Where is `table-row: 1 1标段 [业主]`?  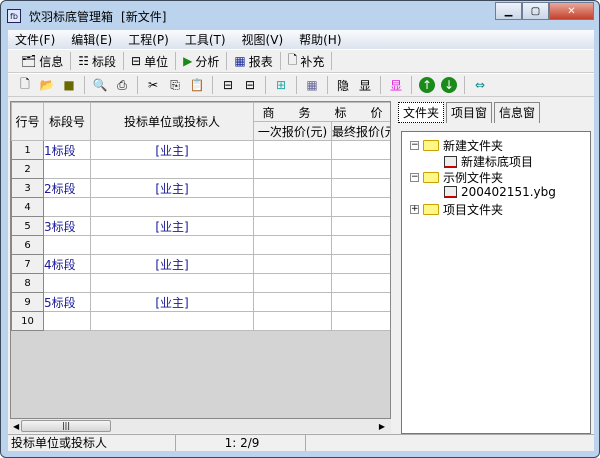 table-row: 1 1标段 [业主] is located at coordinates (200, 150).